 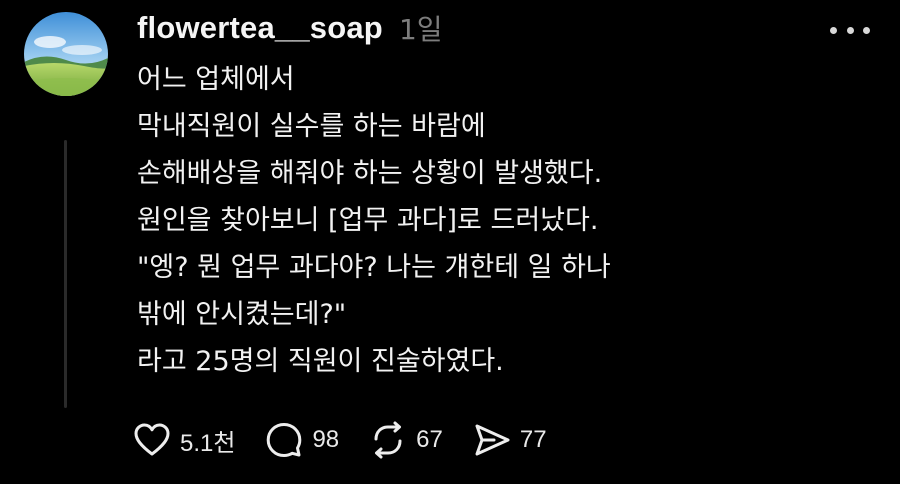 I want to click on share-button: 77, so click(x=509, y=440).